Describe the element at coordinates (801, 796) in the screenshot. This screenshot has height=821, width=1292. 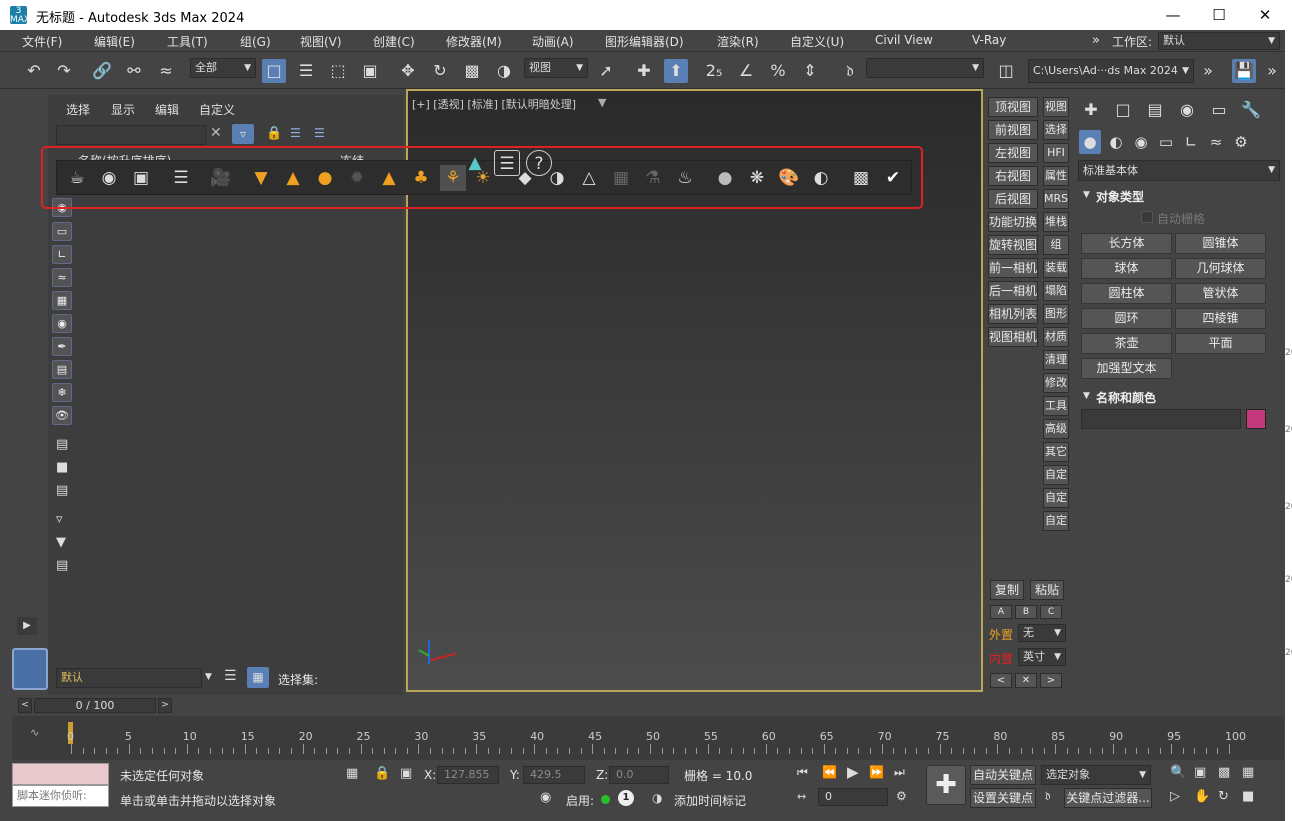
I see `key-mode-icon: ↔` at that location.